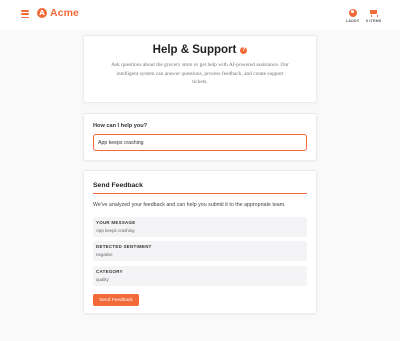 This screenshot has width=400, height=341. What do you see at coordinates (200, 15) in the screenshot?
I see `top-header: A Acme LADDY 0 ITEMS` at bounding box center [200, 15].